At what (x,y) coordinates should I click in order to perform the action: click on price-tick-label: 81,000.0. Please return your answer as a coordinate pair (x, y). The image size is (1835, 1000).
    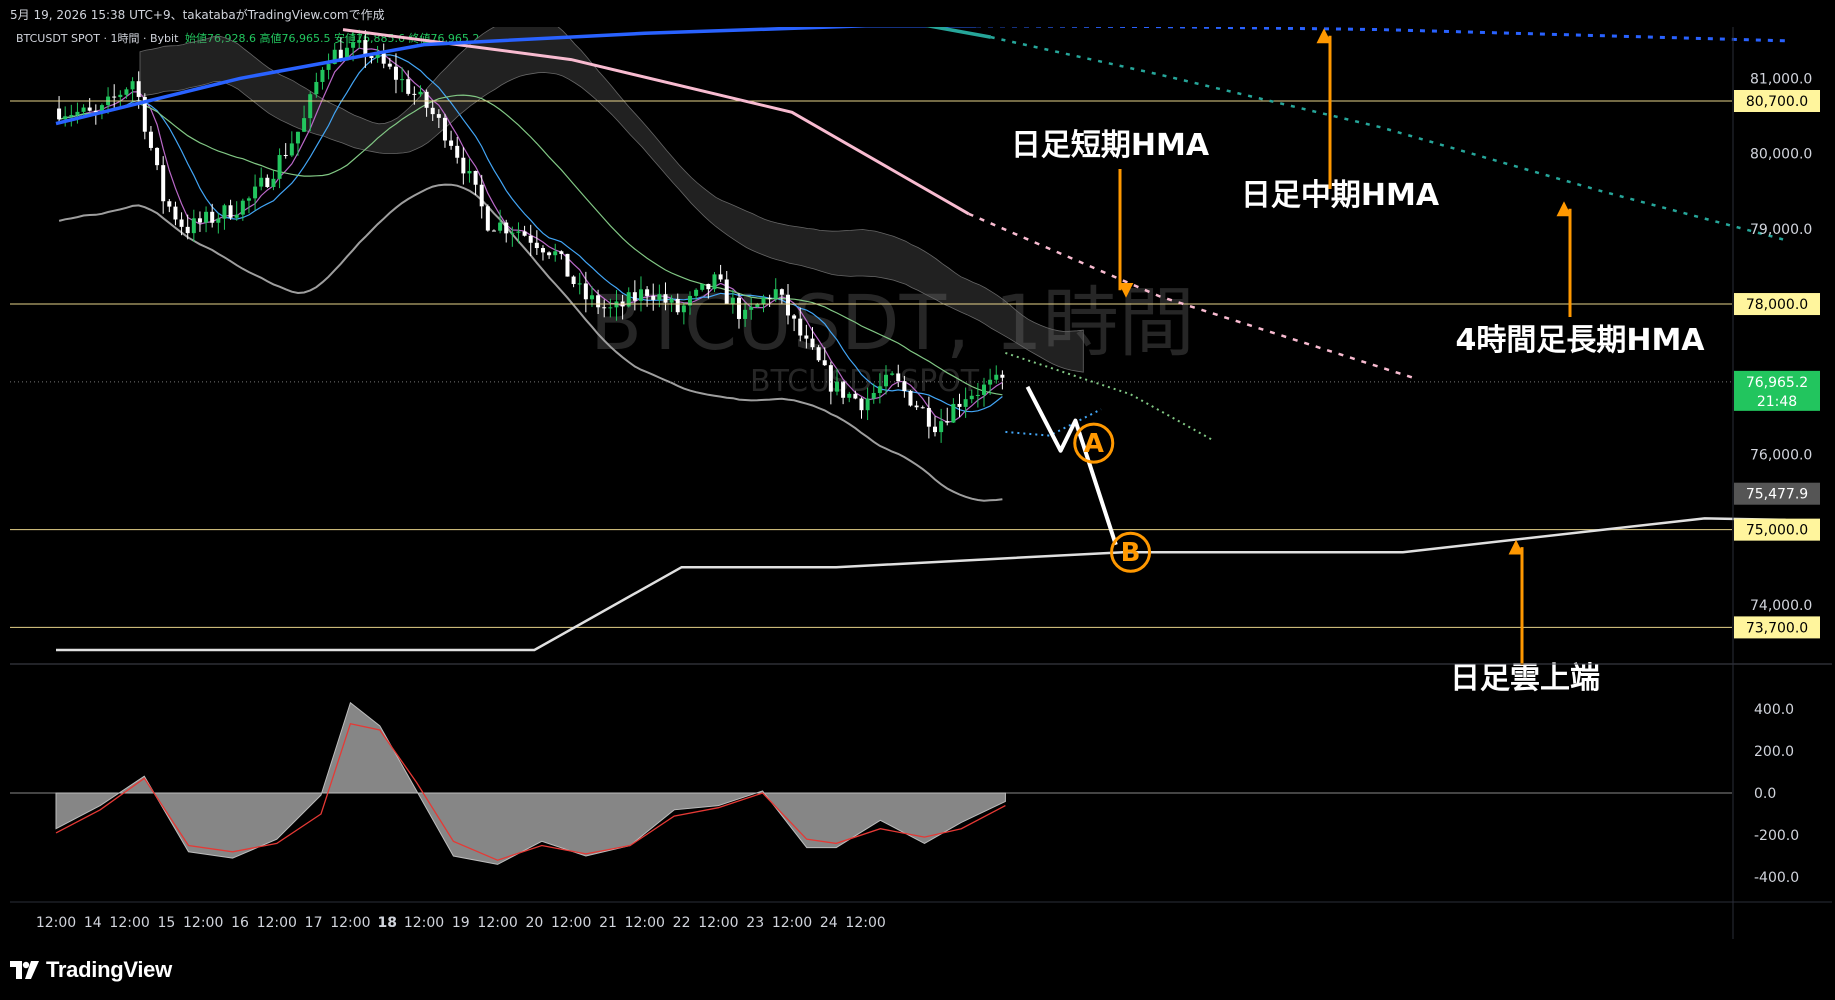
    Looking at the image, I should click on (1781, 79).